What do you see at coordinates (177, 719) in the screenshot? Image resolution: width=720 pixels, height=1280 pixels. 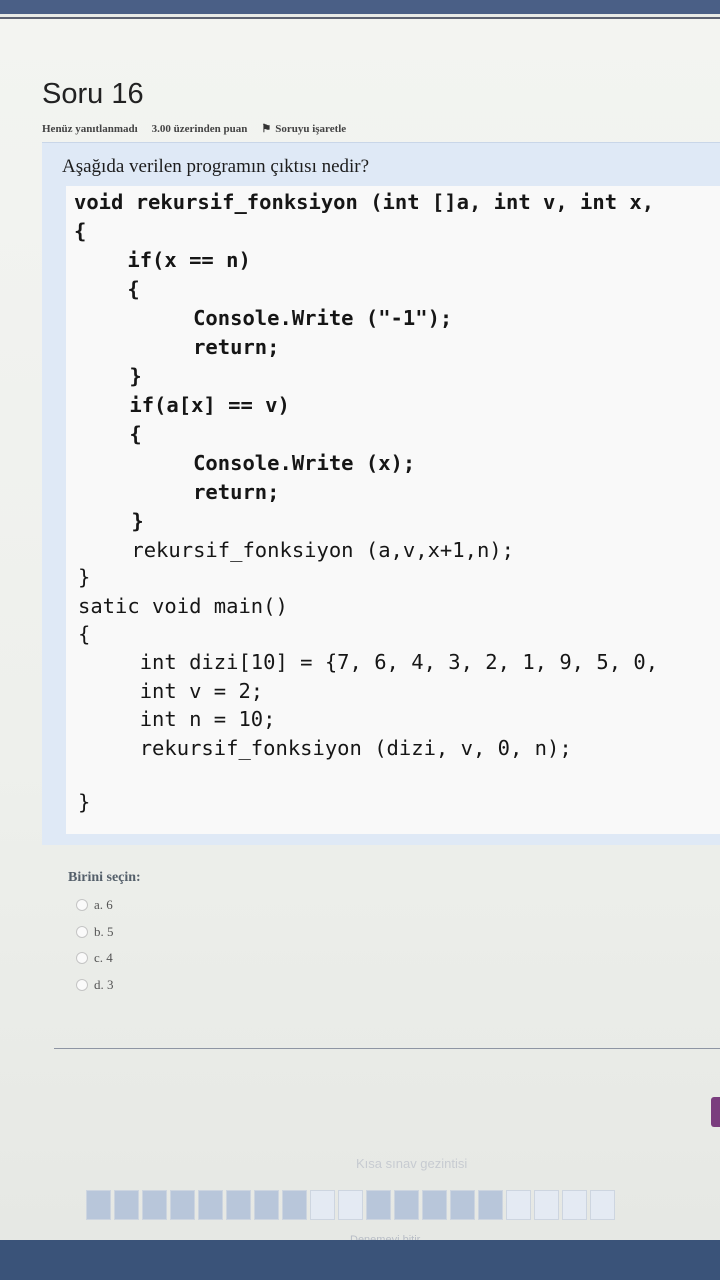 I see `code-line: int n = 10;` at bounding box center [177, 719].